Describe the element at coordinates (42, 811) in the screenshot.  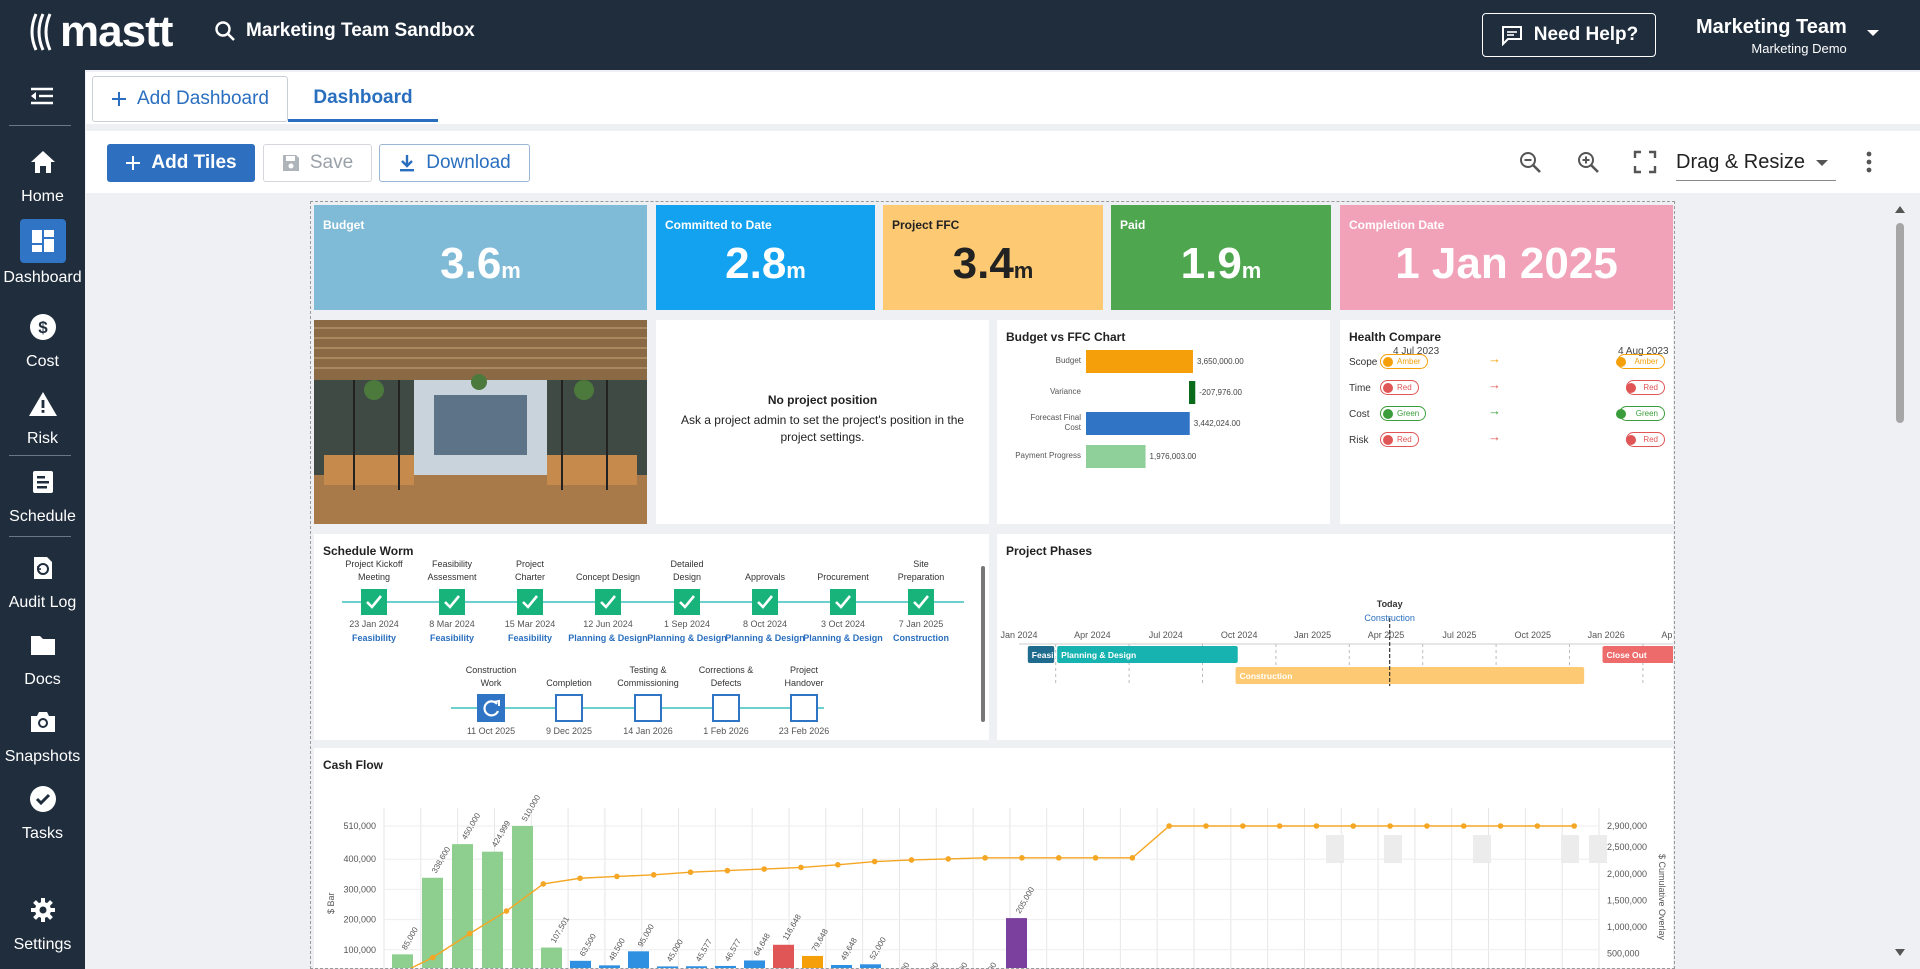
I see `sidebar-item-tasks: Tasks` at that location.